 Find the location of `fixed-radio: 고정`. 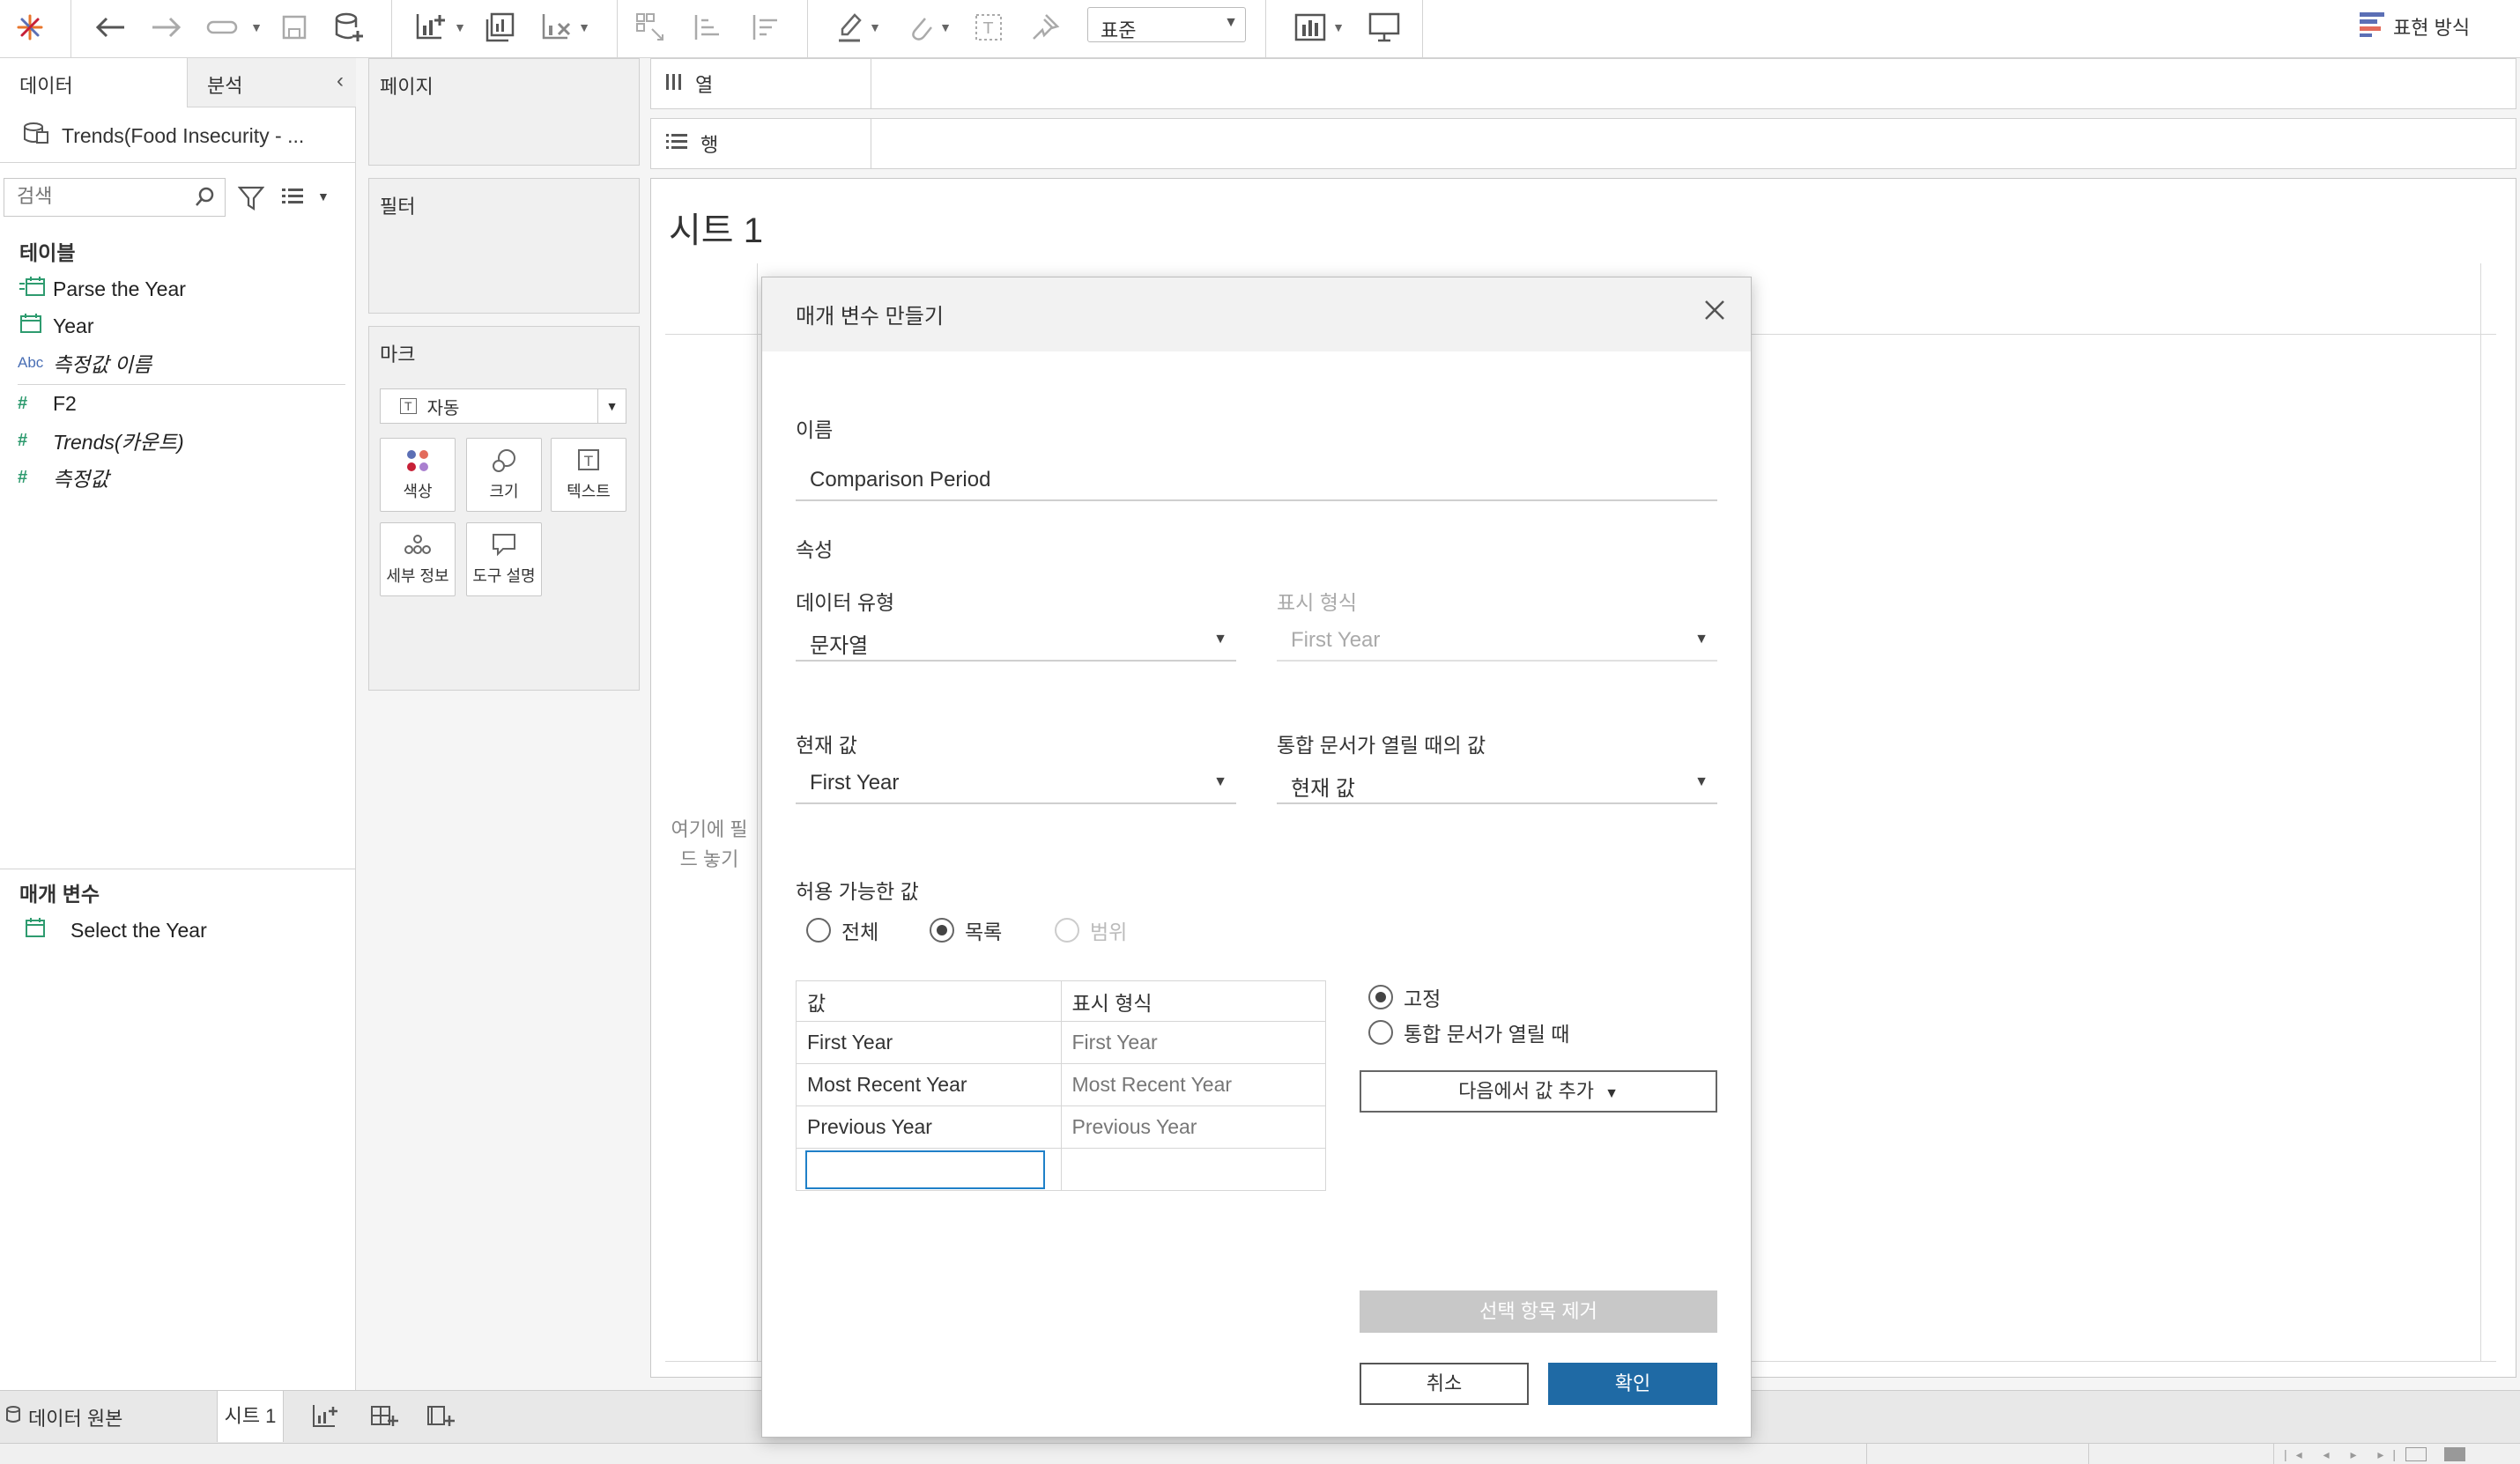

fixed-radio: 고정 is located at coordinates (1404, 997).